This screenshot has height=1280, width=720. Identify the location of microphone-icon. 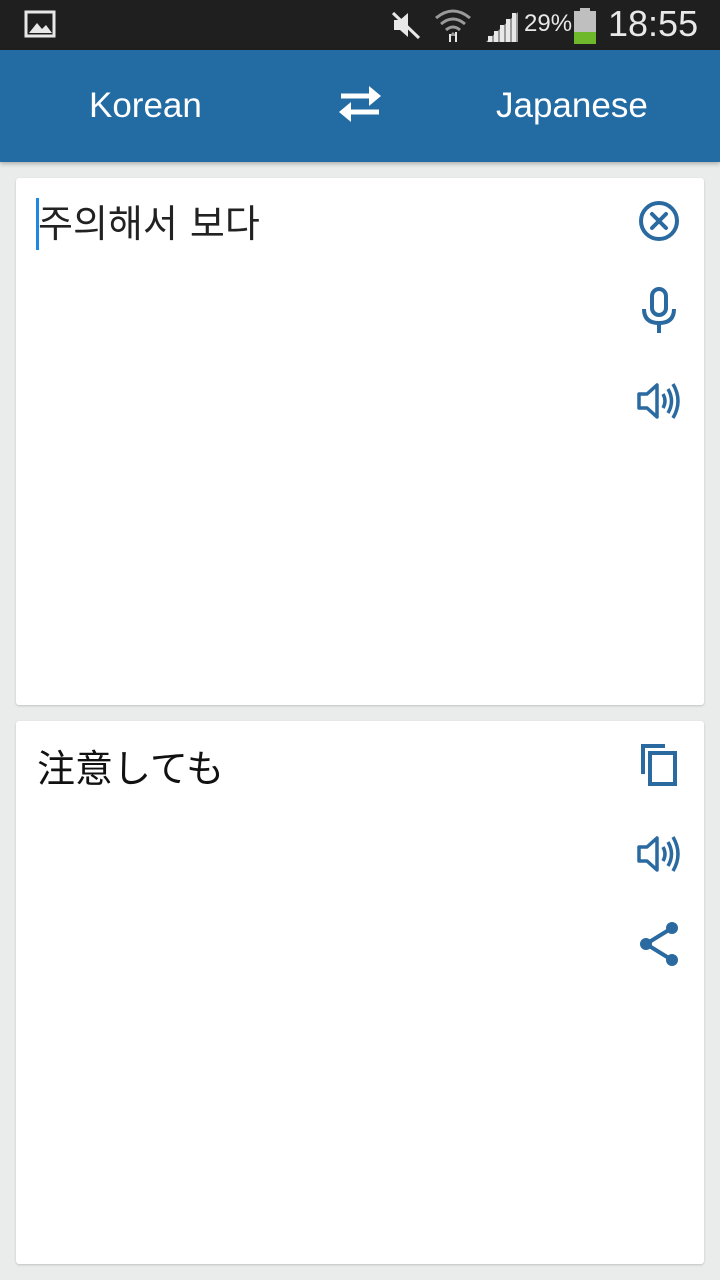
(659, 313).